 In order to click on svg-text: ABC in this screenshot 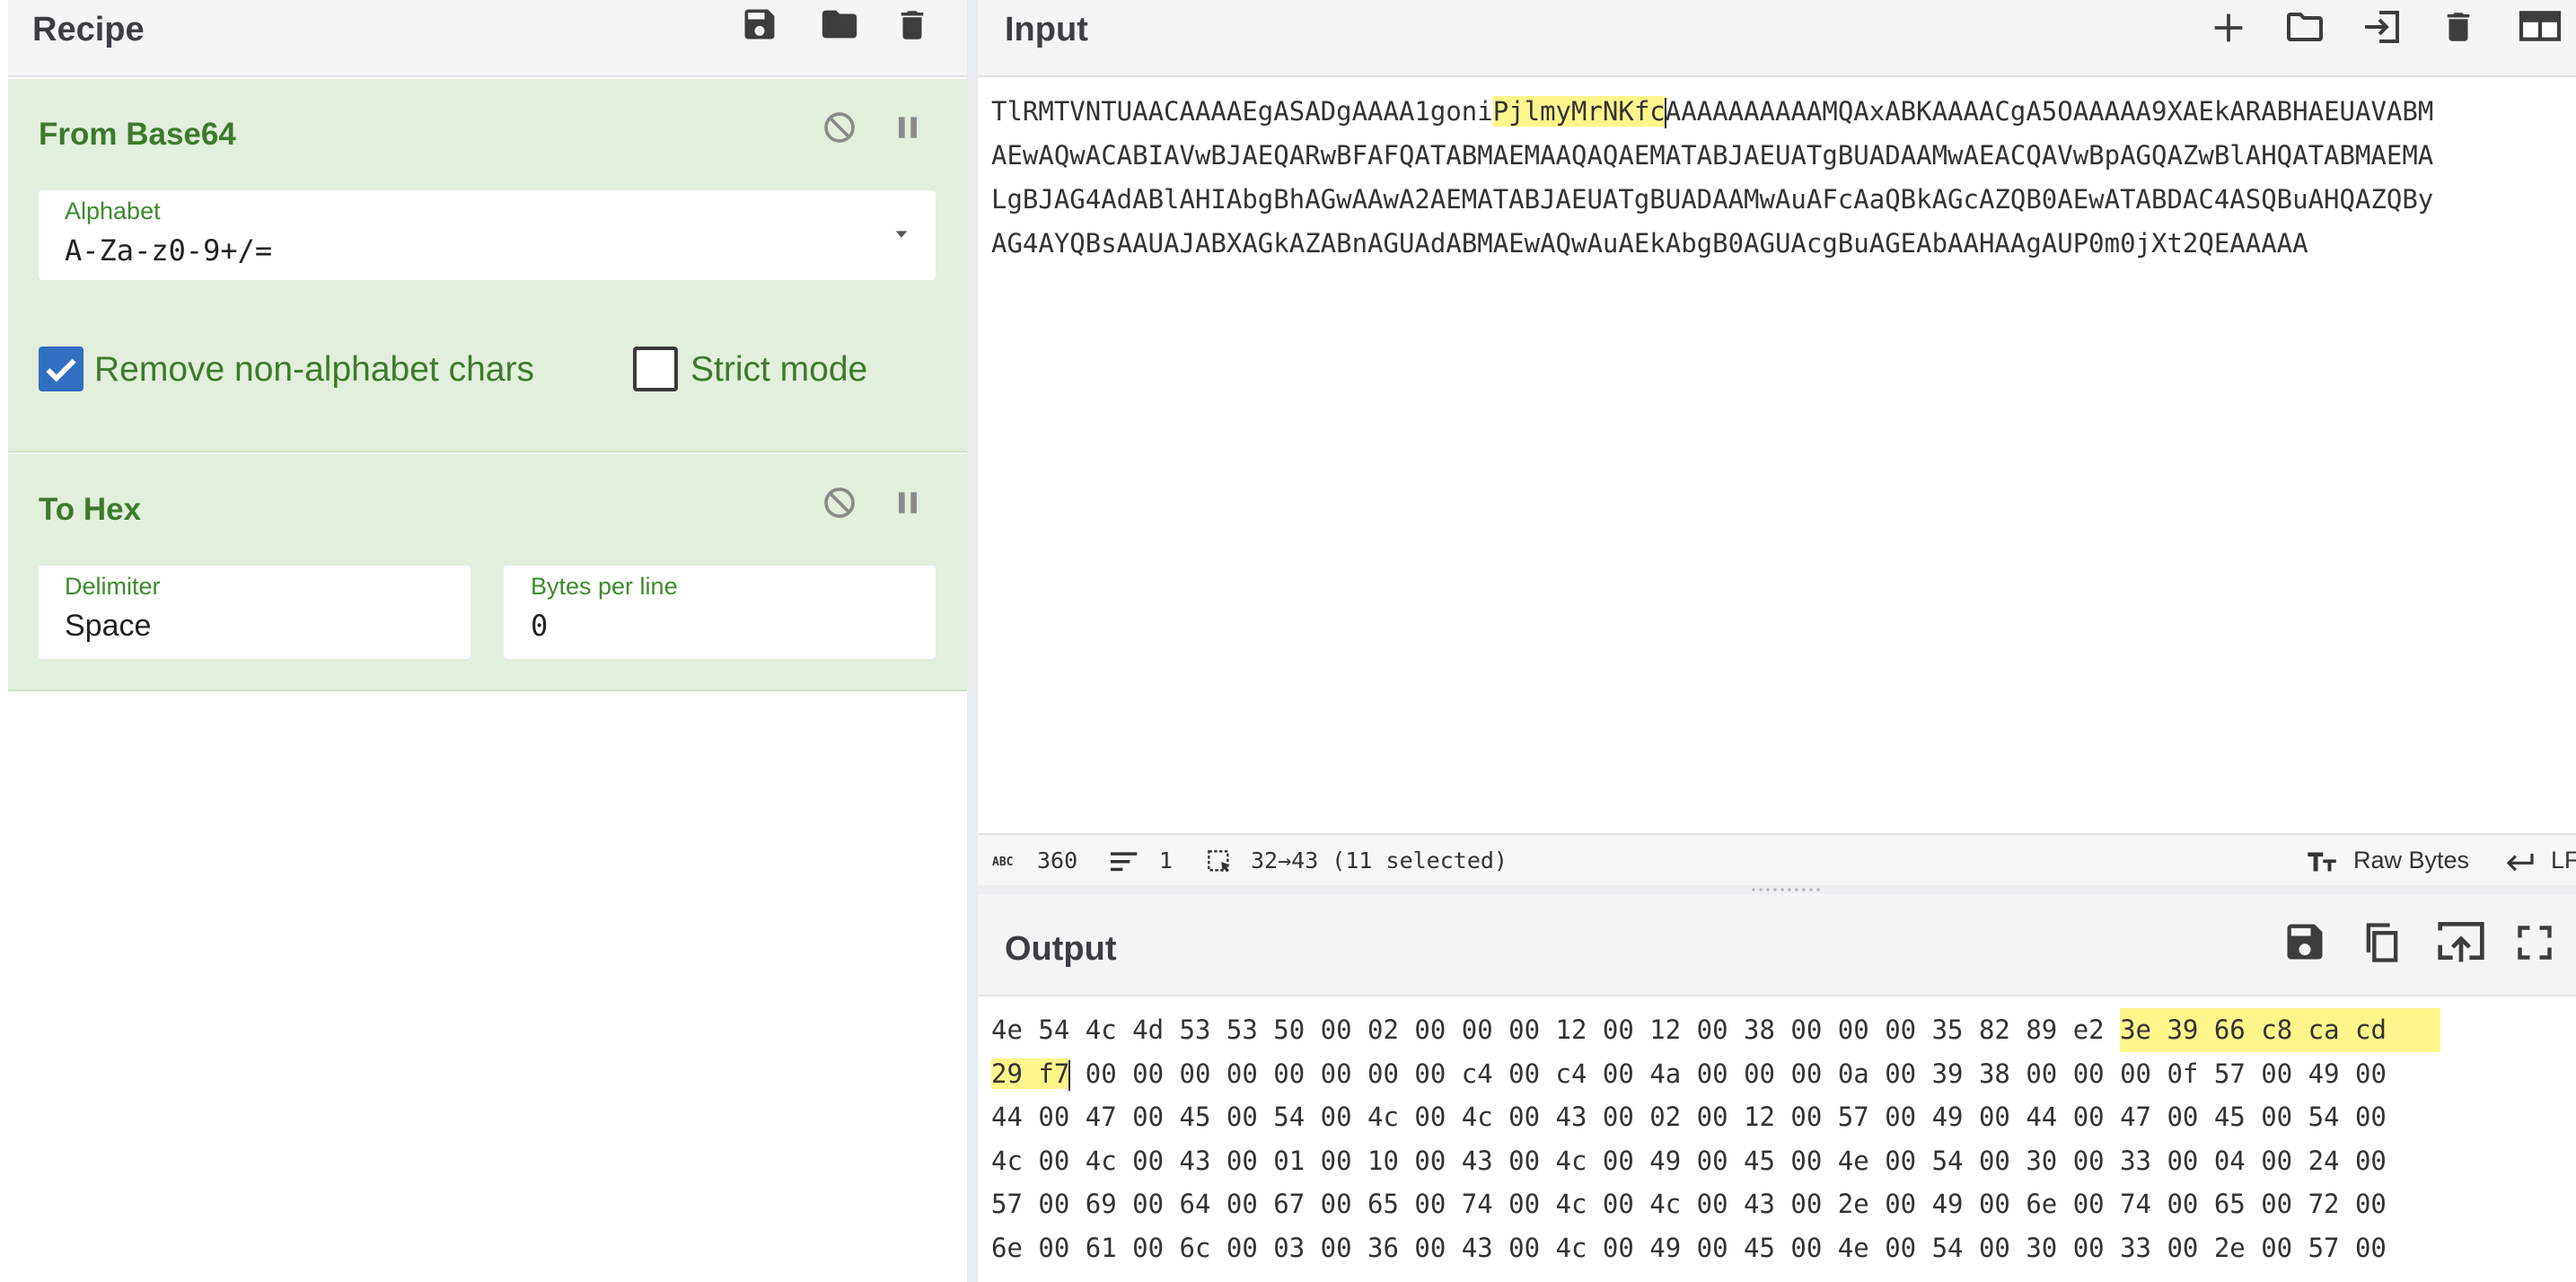, I will do `click(1002, 862)`.